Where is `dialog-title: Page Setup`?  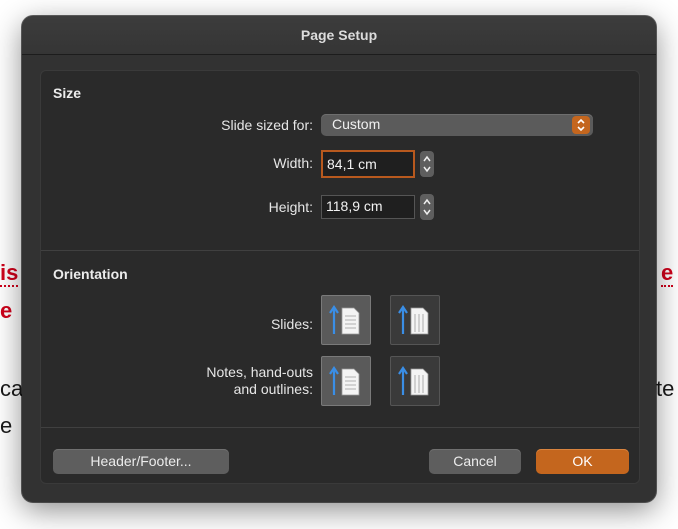
dialog-title: Page Setup is located at coordinates (339, 35).